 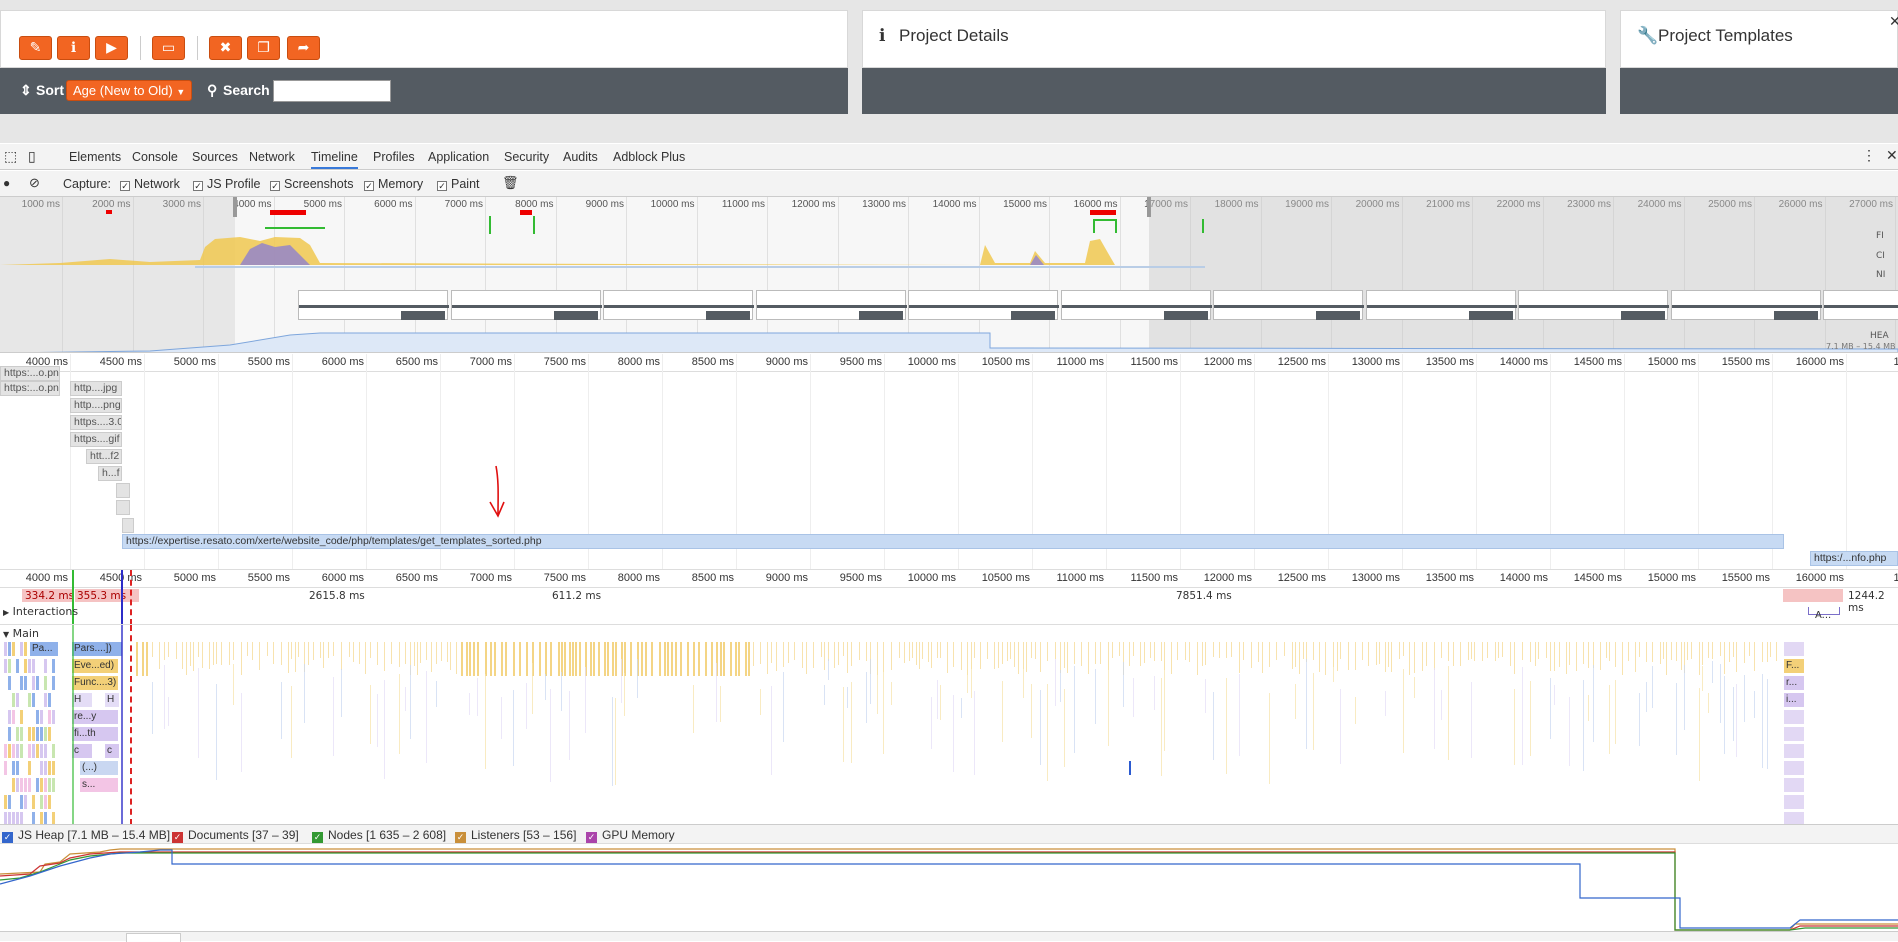 I want to click on overview-tick-label: 14000 ms, so click(x=954, y=204).